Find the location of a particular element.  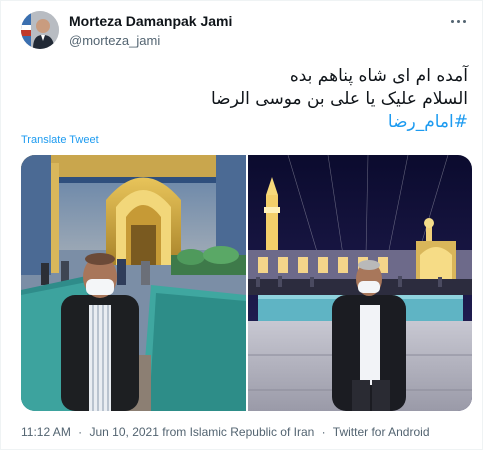

translate-tweet-link: Translate Tweet is located at coordinates (60, 140).